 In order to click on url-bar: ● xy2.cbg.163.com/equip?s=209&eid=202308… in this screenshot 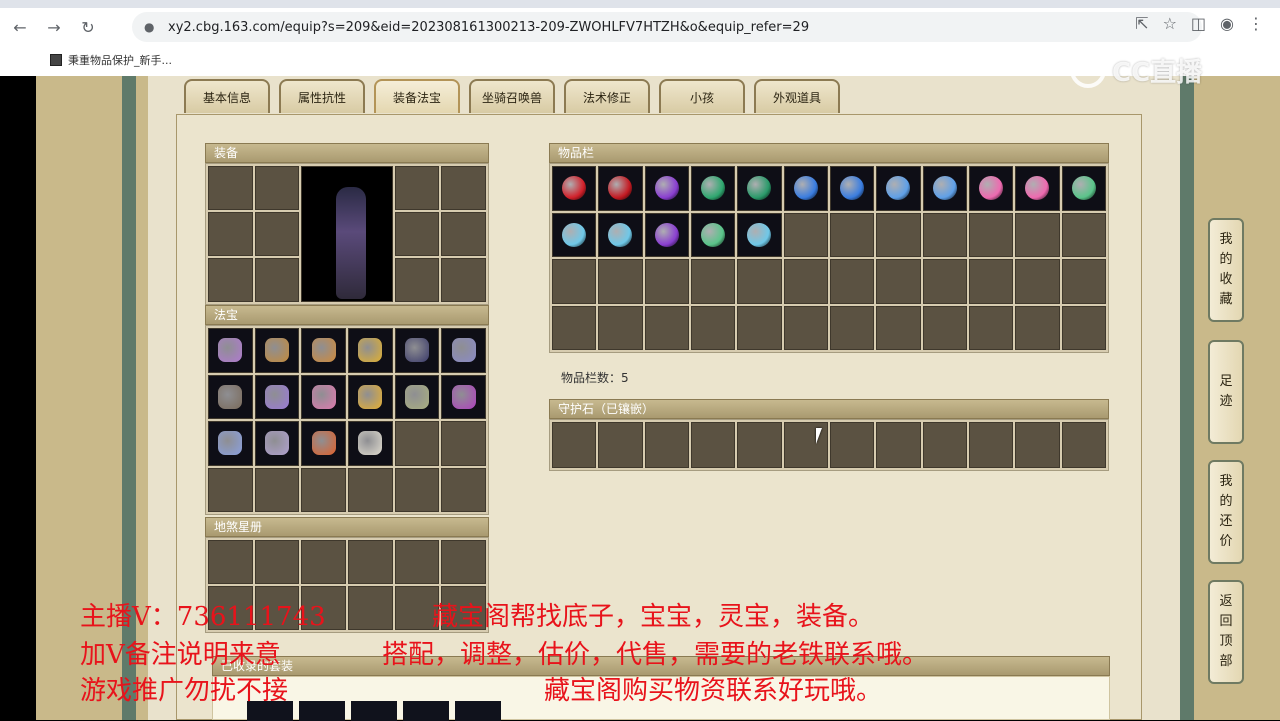, I will do `click(667, 27)`.